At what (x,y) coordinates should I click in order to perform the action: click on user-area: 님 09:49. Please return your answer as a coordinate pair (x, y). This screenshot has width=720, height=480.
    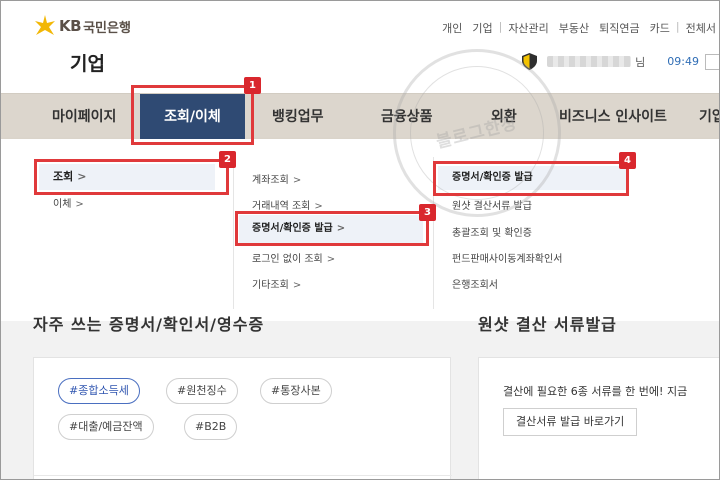
    Looking at the image, I should click on (620, 61).